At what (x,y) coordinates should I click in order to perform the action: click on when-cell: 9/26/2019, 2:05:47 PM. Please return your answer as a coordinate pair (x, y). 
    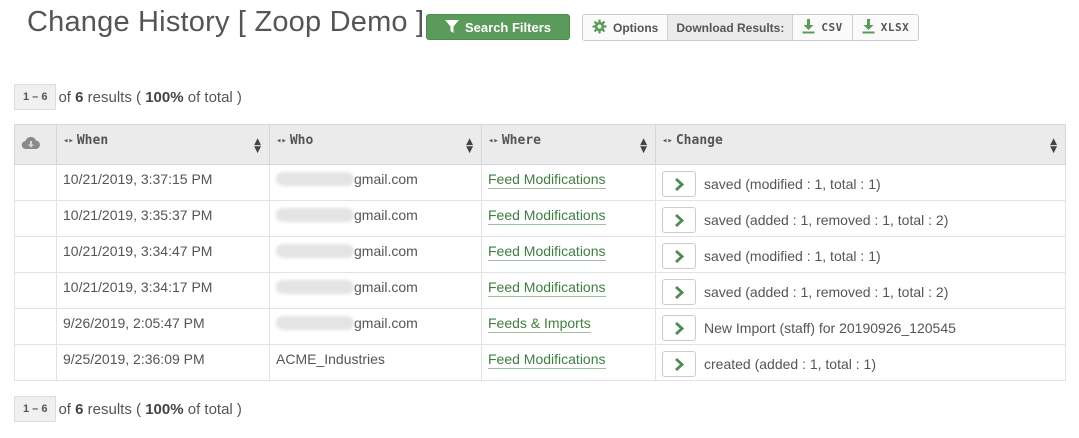
    Looking at the image, I should click on (163, 326).